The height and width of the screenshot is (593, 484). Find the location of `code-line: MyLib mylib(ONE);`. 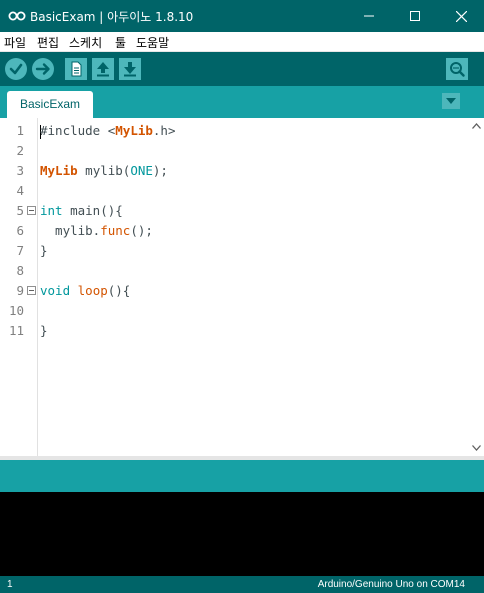

code-line: MyLib mylib(ONE); is located at coordinates (104, 170).